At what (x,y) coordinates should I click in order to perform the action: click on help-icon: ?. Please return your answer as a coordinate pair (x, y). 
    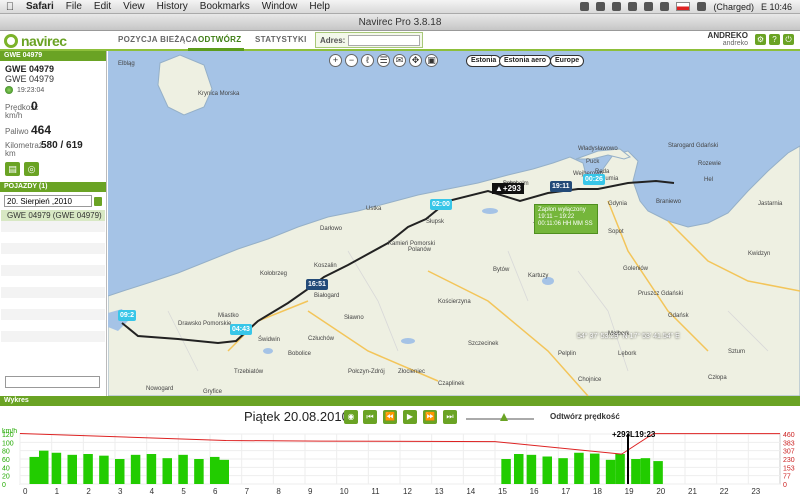
    Looking at the image, I should click on (774, 39).